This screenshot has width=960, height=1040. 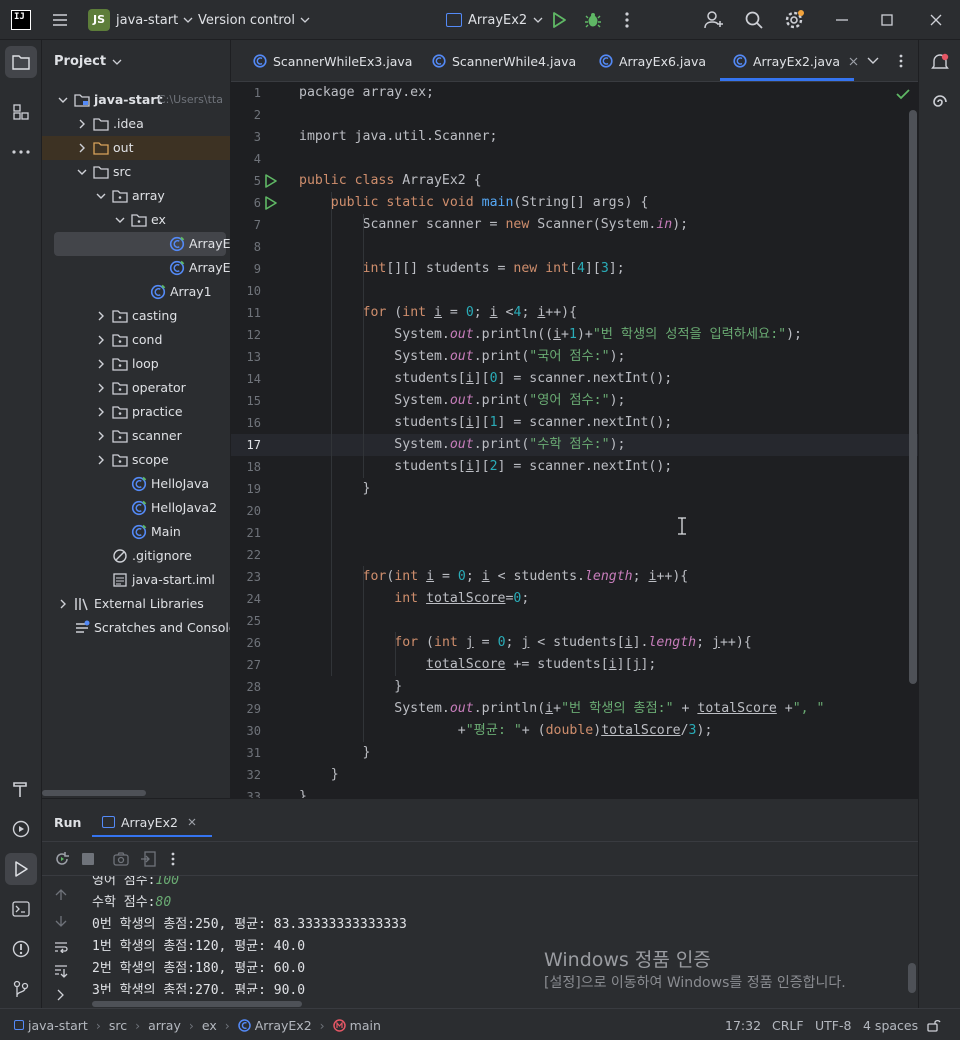 I want to click on breadcrumb-item: ArrayEx2, so click(x=283, y=1025).